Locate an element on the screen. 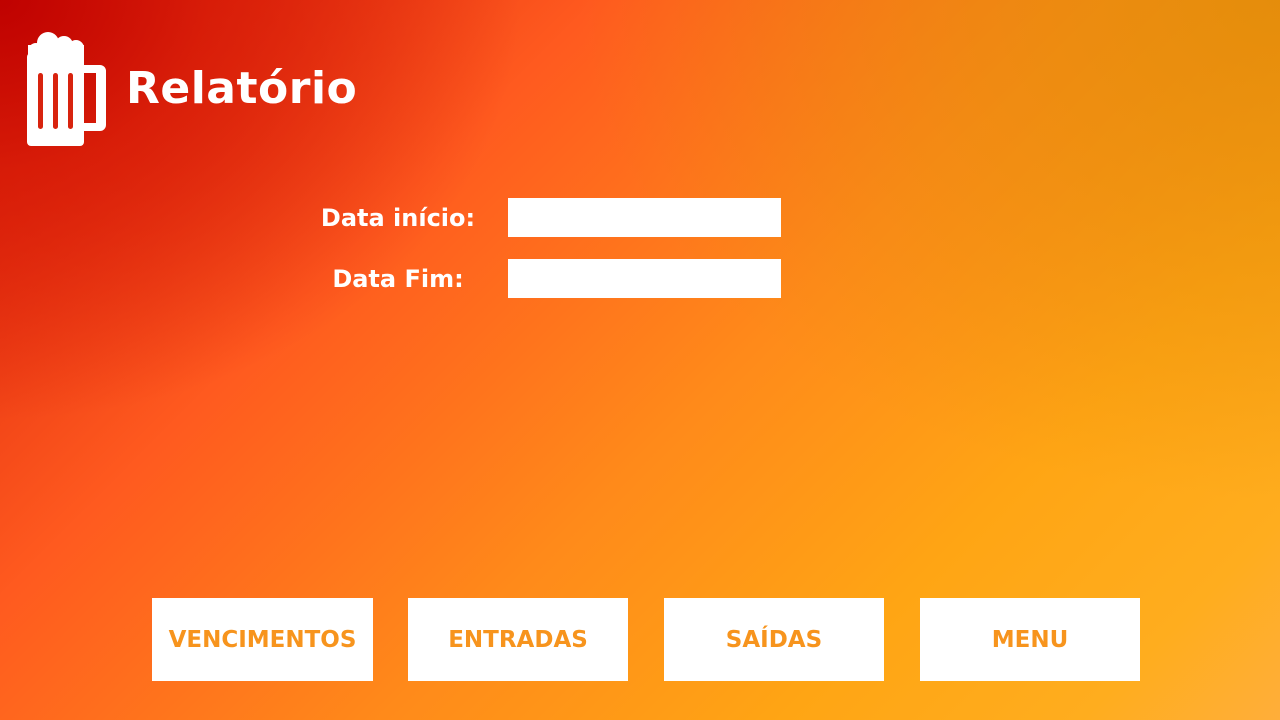 The width and height of the screenshot is (1280, 720). beer-mug-icon is located at coordinates (66, 89).